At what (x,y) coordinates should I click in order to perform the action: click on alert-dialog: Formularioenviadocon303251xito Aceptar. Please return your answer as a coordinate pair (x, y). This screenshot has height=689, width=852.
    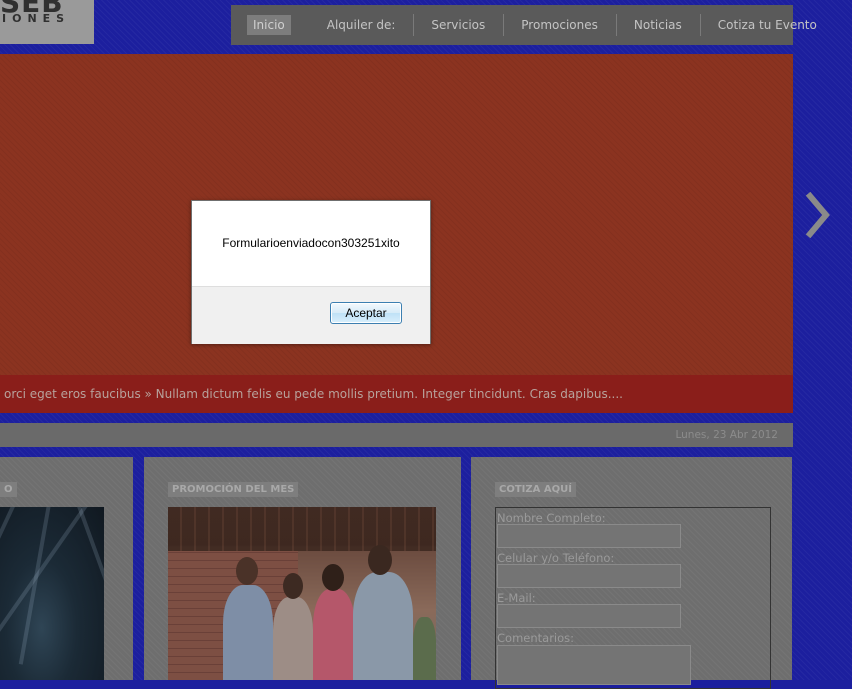
    Looking at the image, I should click on (311, 272).